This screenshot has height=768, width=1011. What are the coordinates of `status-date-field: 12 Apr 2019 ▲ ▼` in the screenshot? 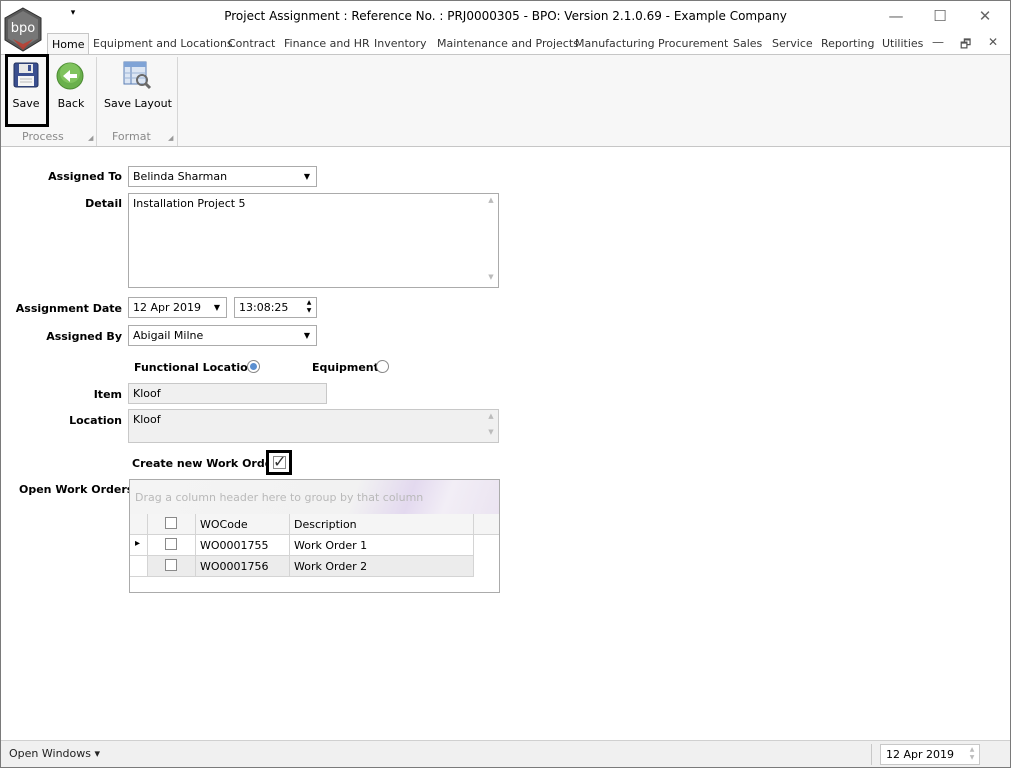 It's located at (930, 754).